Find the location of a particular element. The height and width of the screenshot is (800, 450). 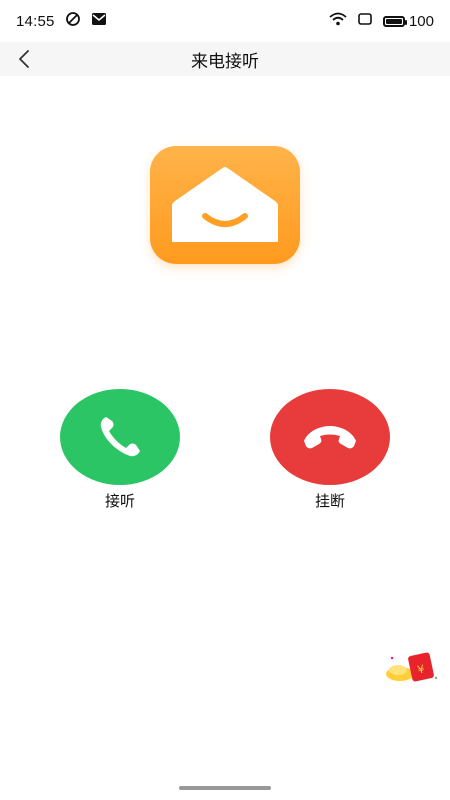

alarm-icon is located at coordinates (73, 21).